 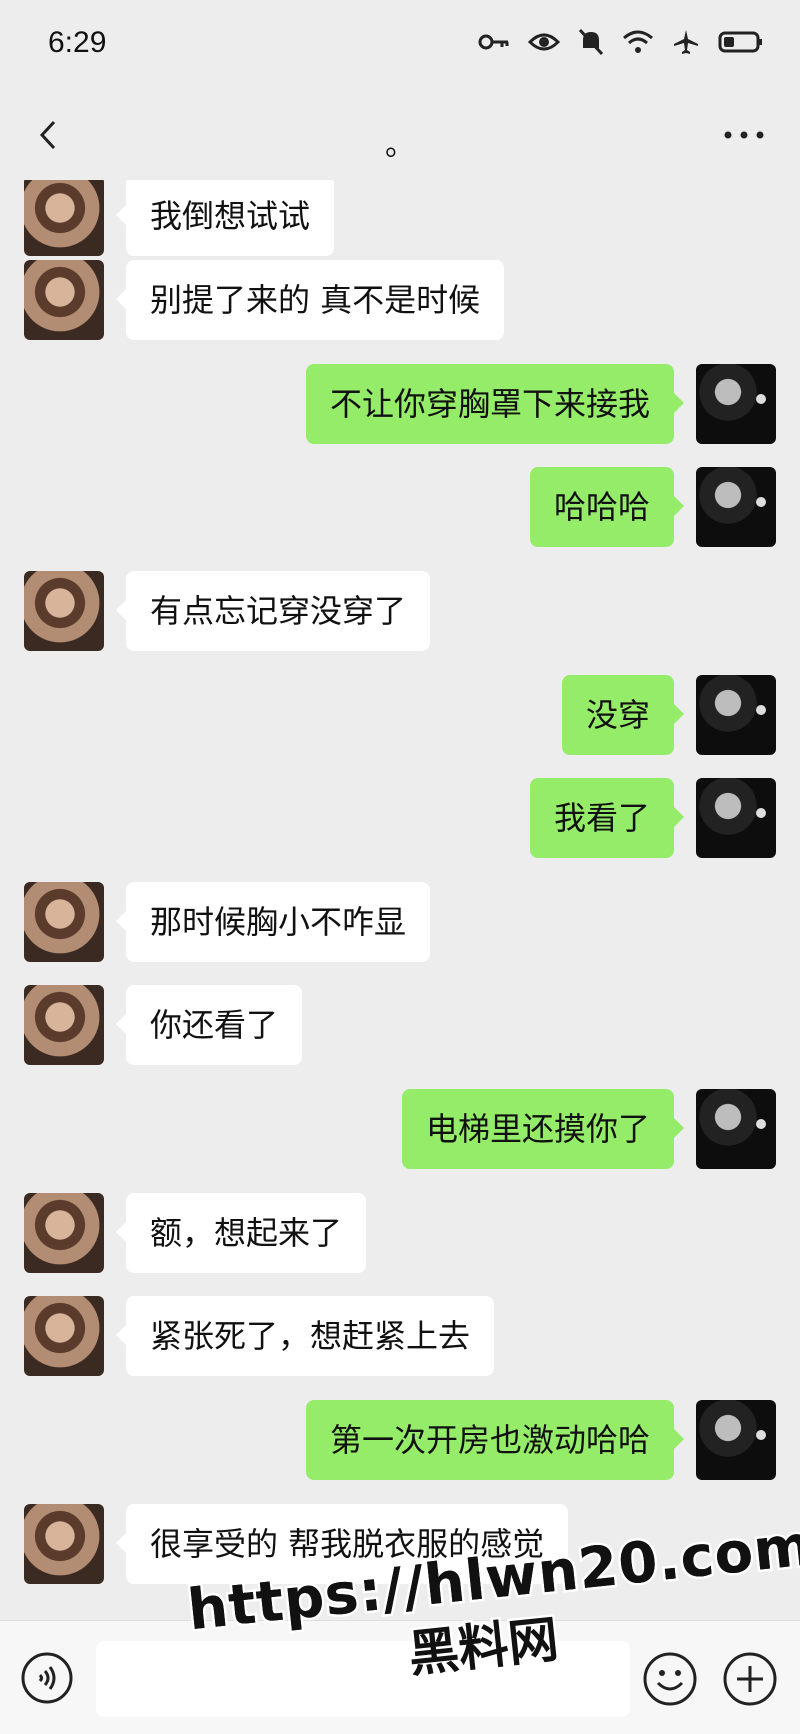 I want to click on message-bubble: 你还看了, so click(x=209, y=1025).